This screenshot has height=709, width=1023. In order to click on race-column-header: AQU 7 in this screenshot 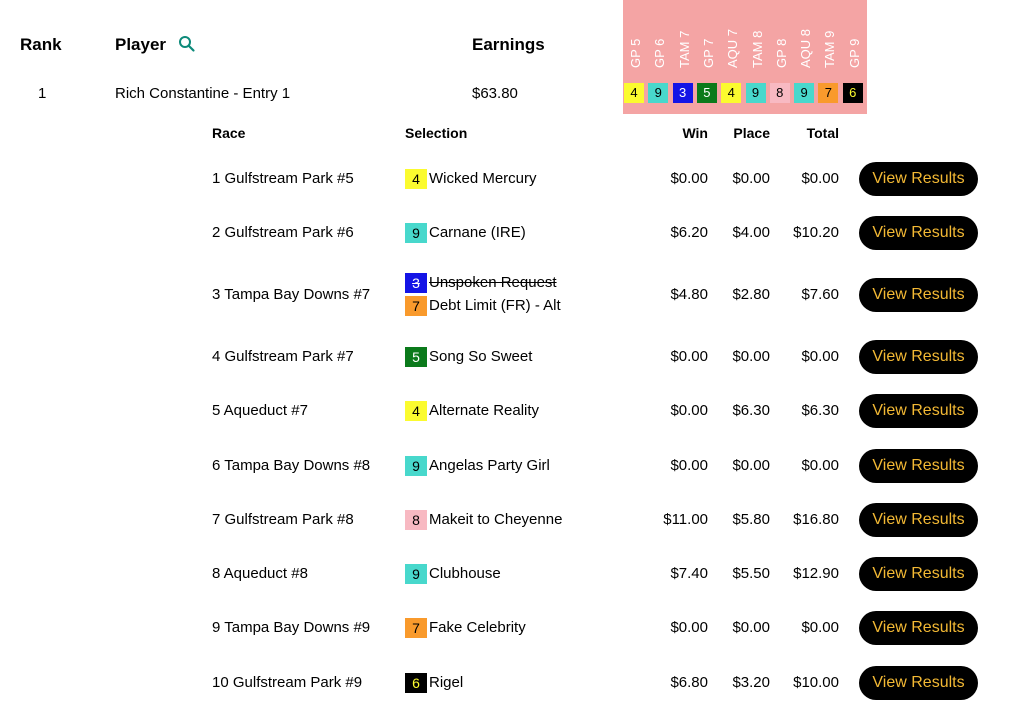, I will do `click(733, 35)`.